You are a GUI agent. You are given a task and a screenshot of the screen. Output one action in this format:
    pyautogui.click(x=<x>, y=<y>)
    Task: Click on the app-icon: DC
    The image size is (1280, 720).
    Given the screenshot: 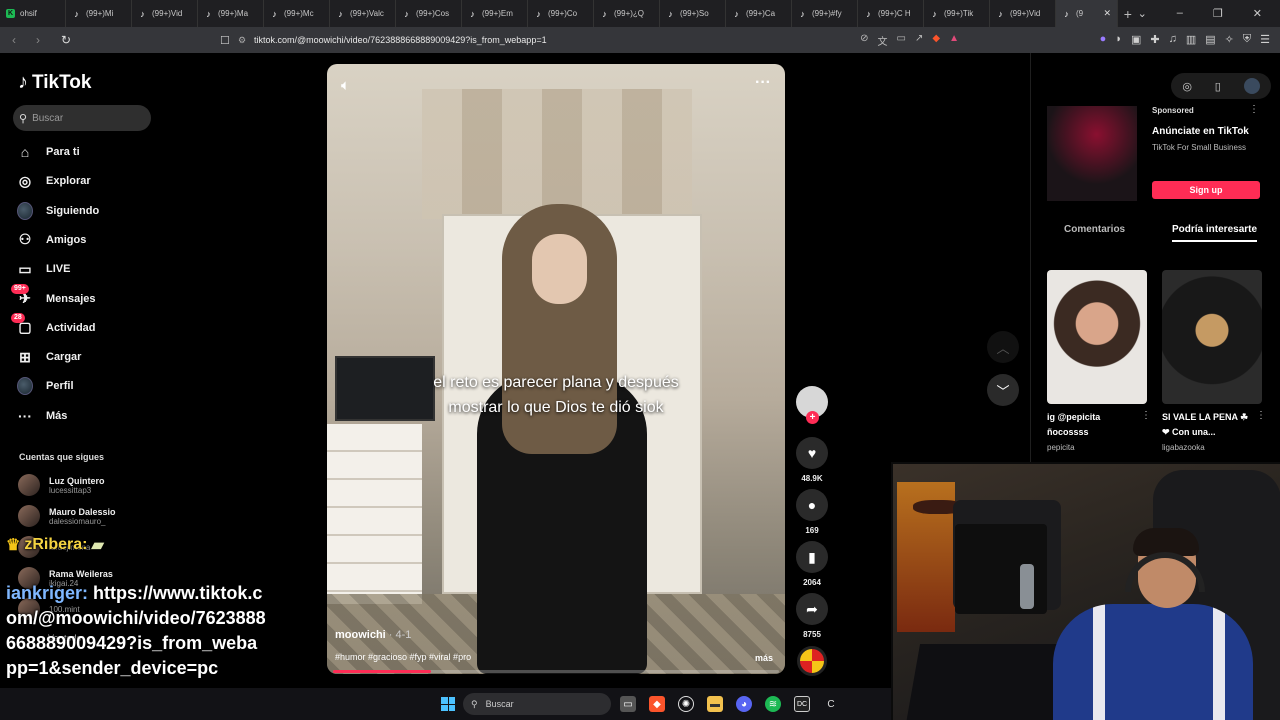 What is the action you would take?
    pyautogui.click(x=802, y=704)
    